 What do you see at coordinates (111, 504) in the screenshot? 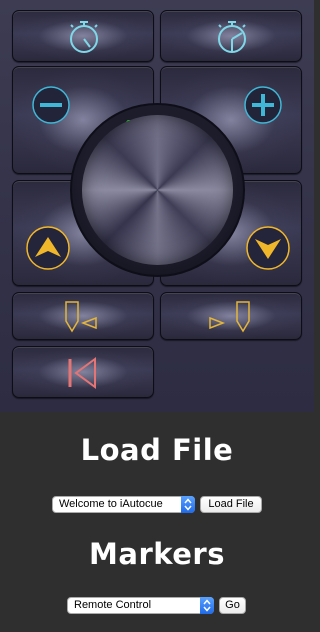
I see `file-select-value: Welcome to iAutocue` at bounding box center [111, 504].